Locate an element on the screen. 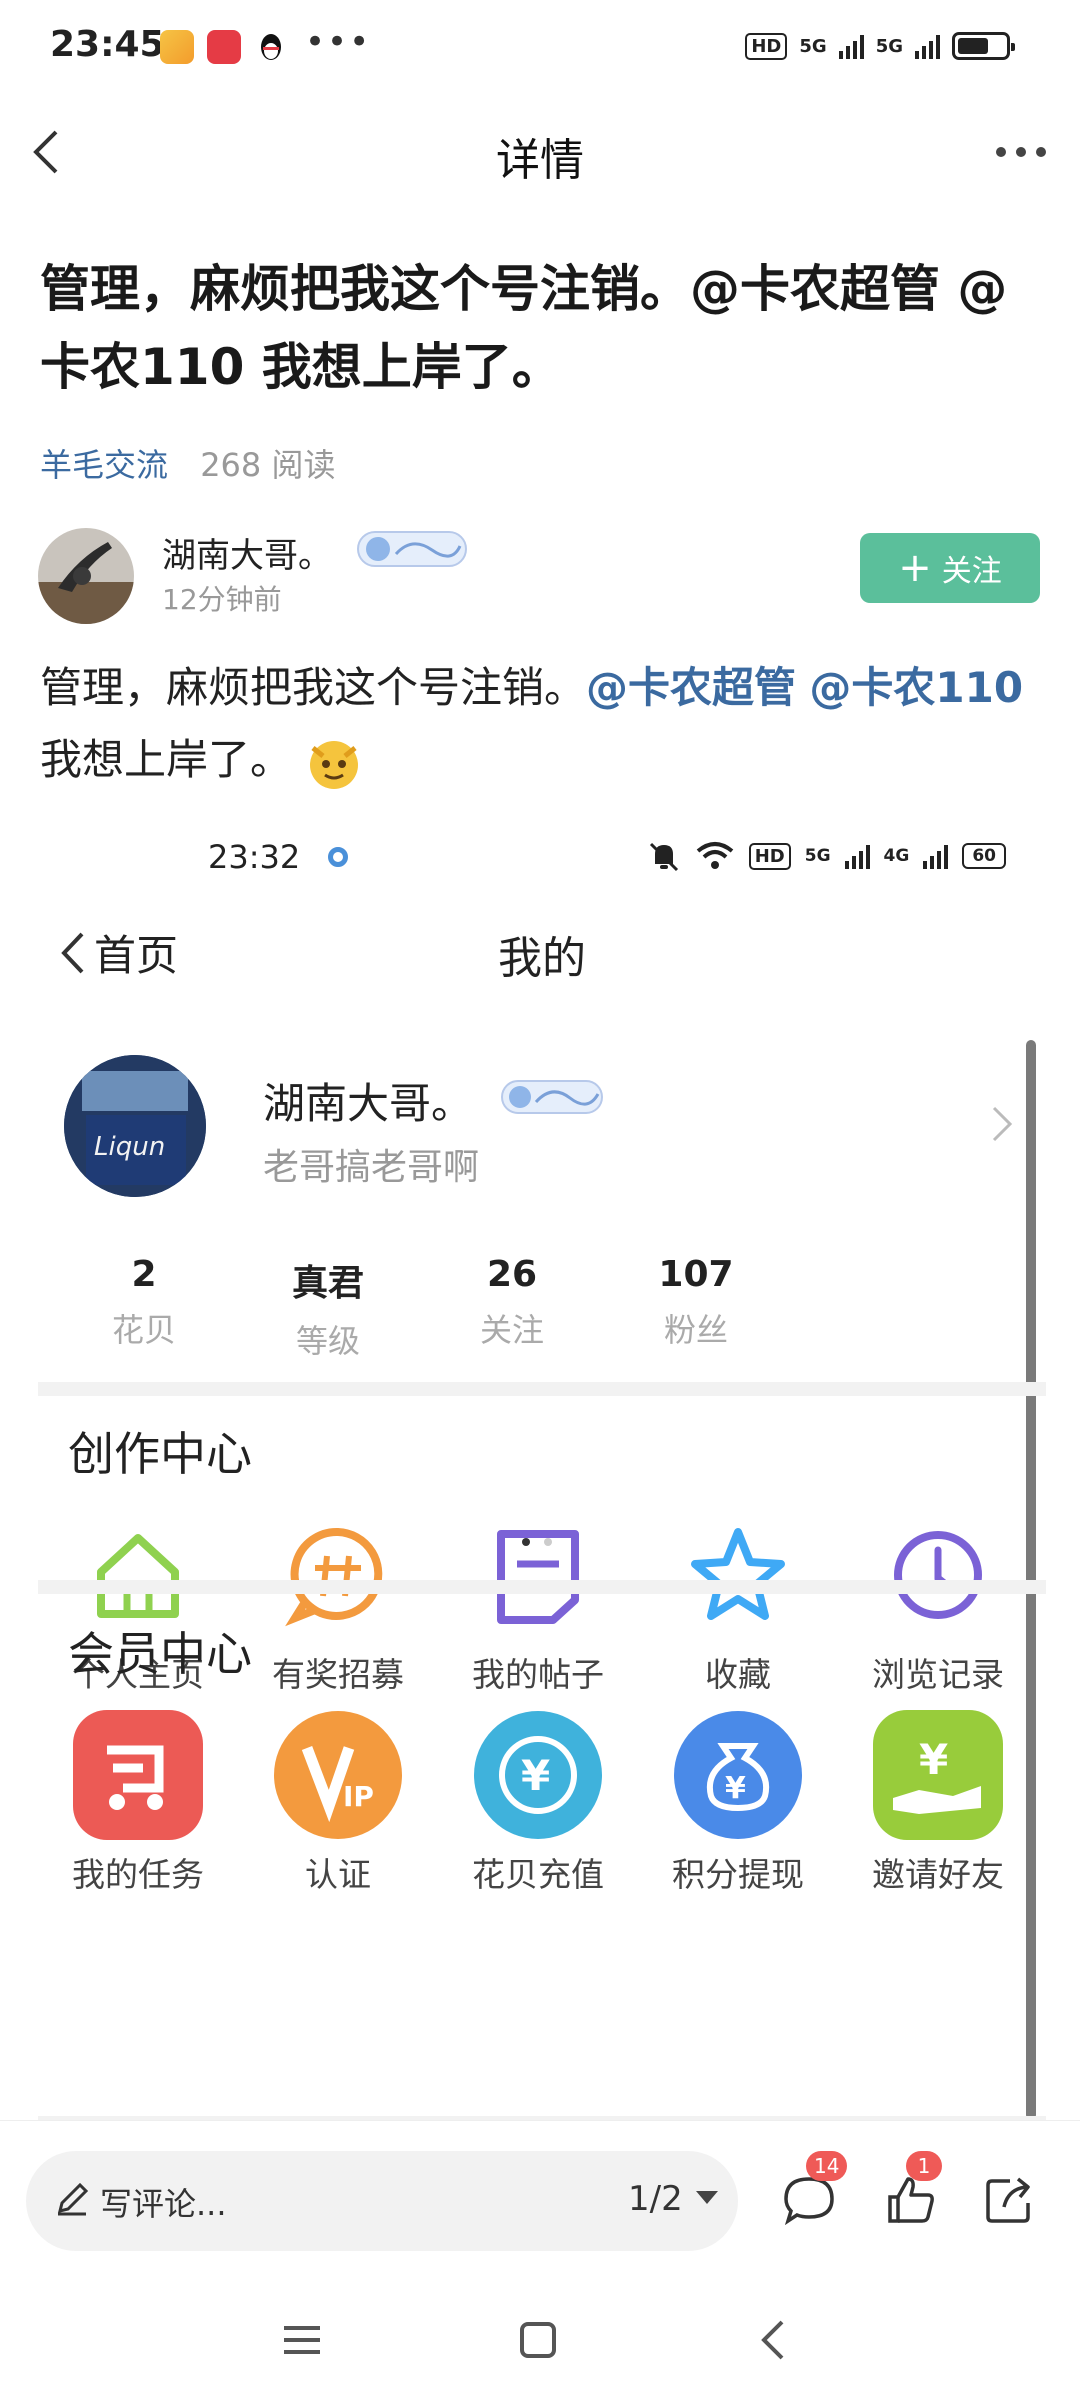  home-icon is located at coordinates (138, 1576).